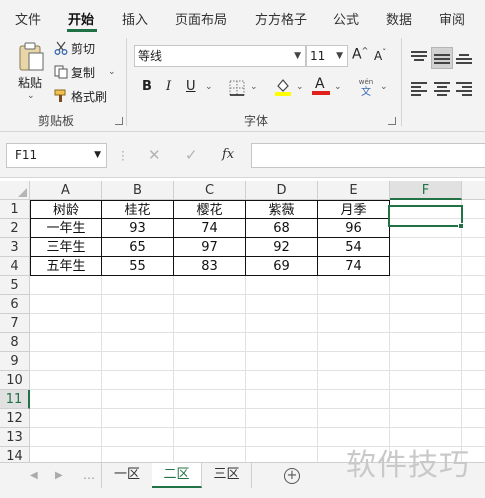  I want to click on insert-function-button: fx, so click(228, 154).